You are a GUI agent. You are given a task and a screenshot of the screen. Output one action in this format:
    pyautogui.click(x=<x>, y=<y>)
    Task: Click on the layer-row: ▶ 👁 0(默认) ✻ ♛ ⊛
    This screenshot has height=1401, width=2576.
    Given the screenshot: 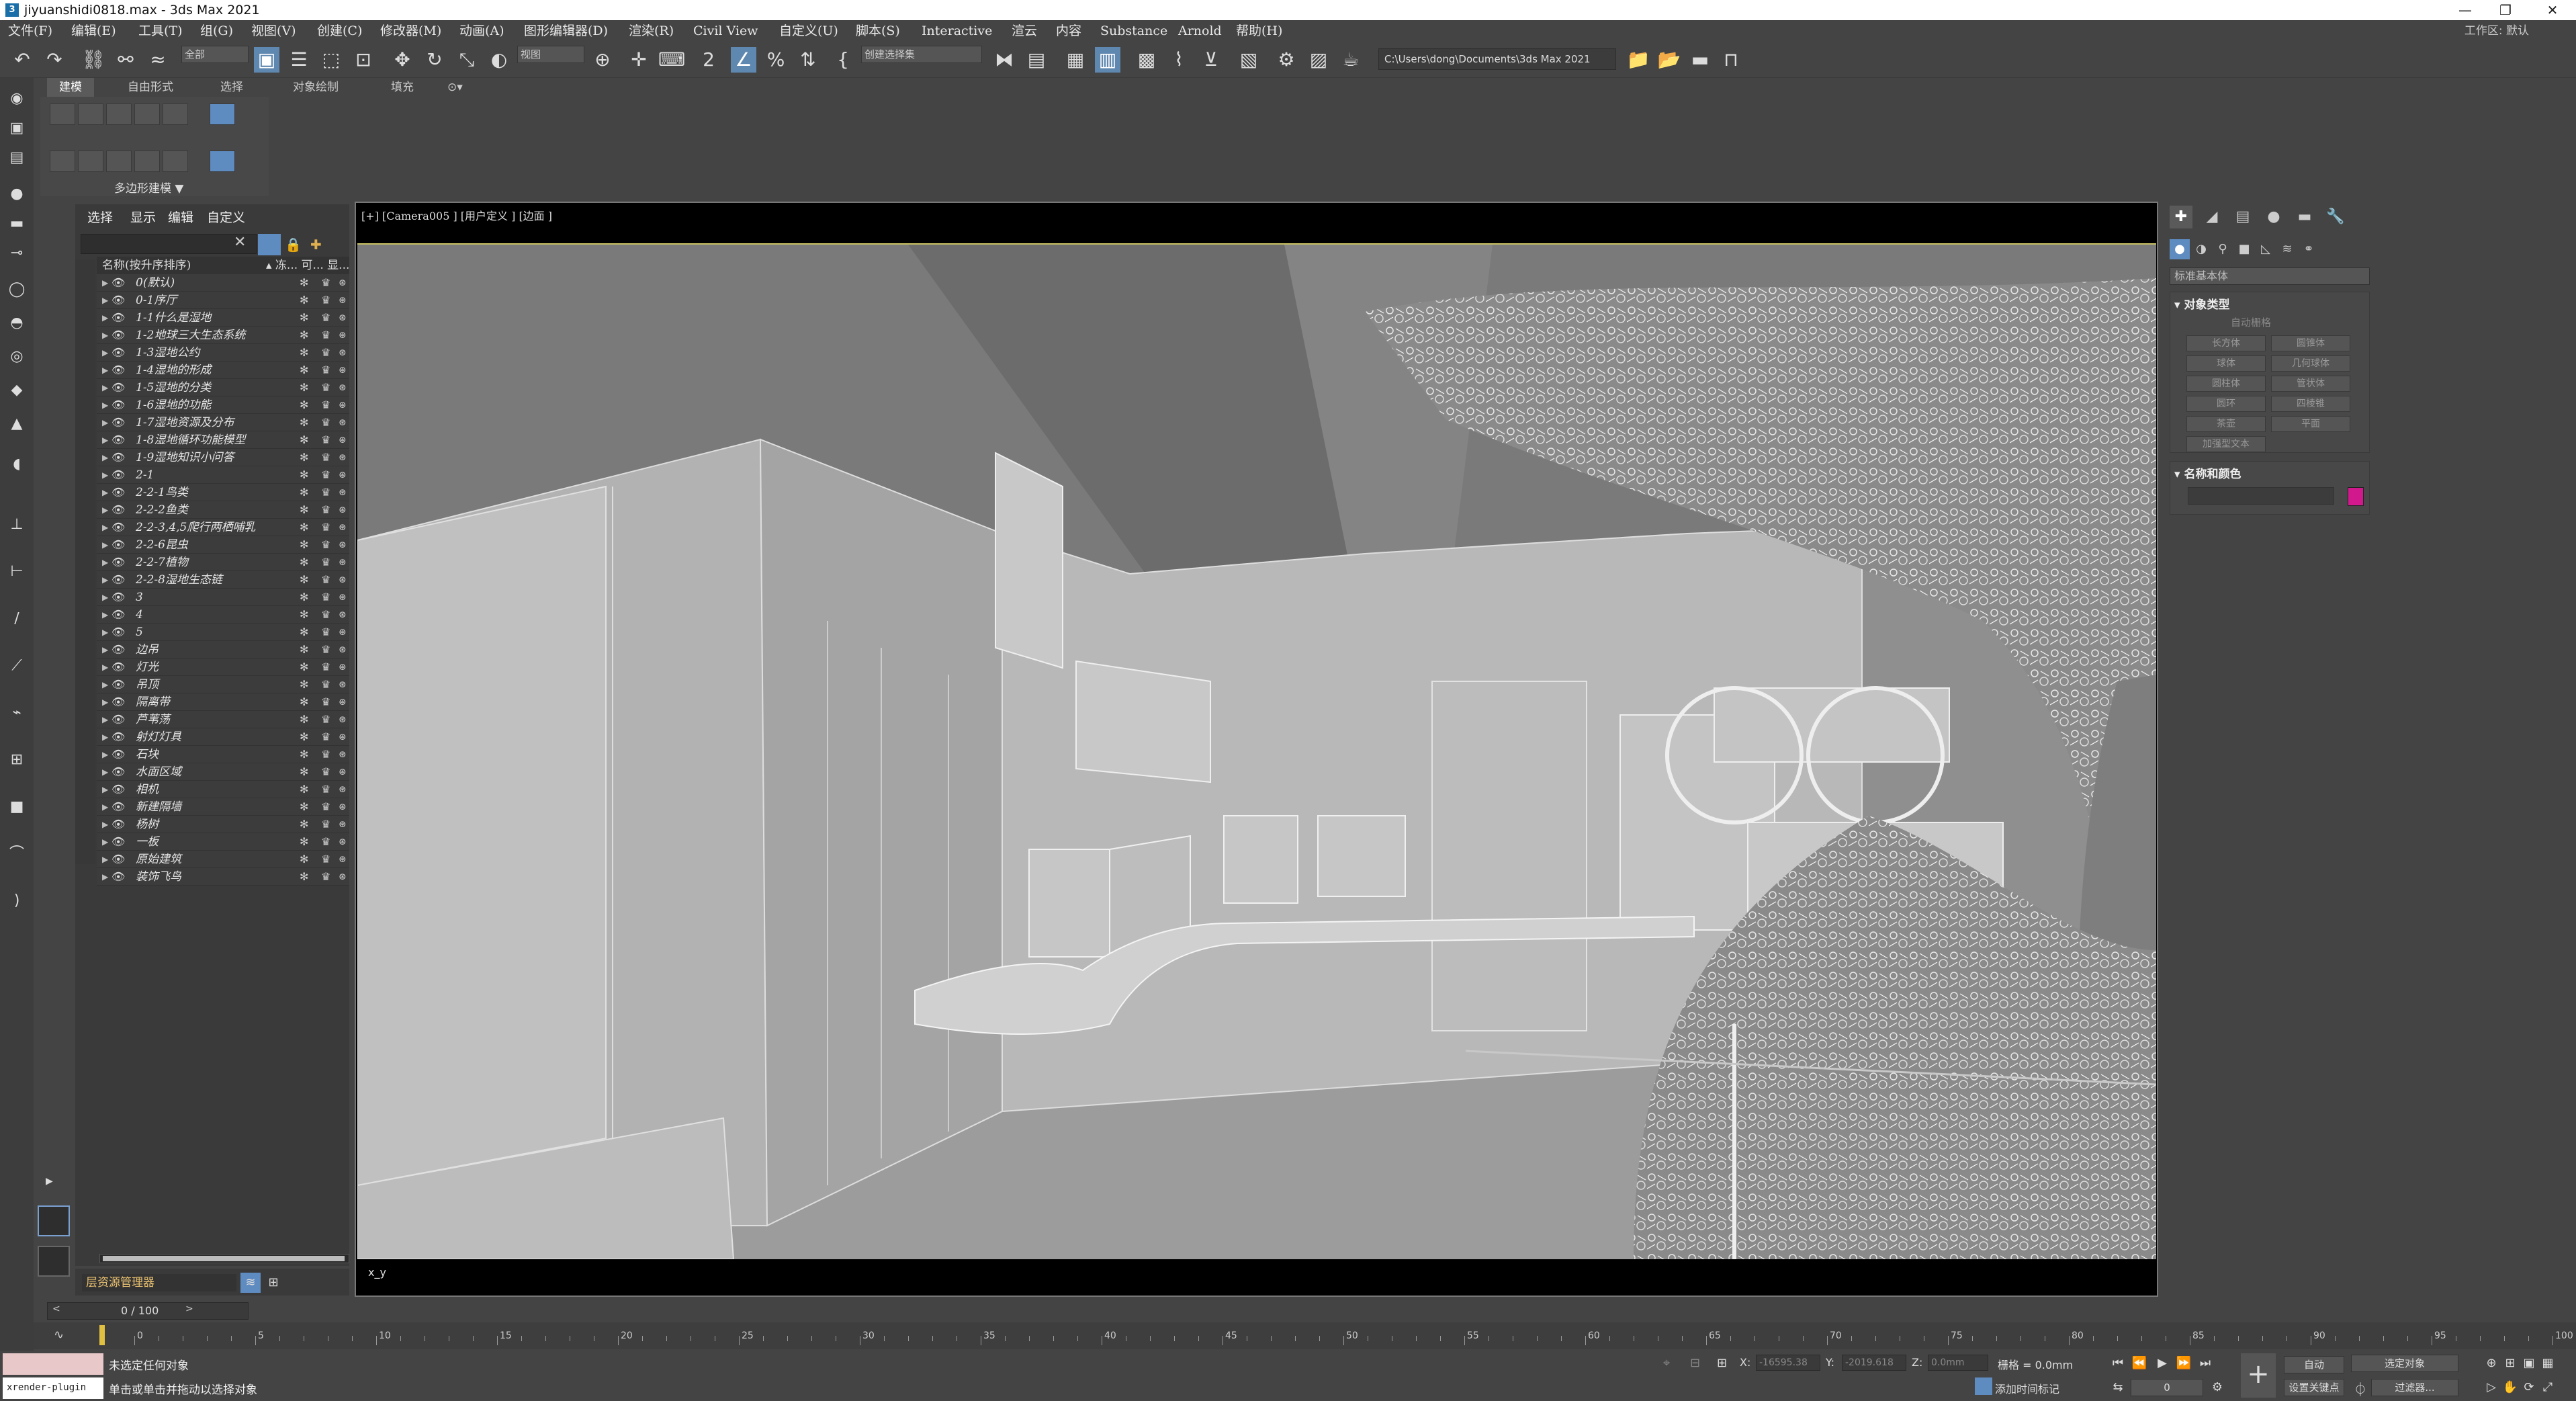 What is the action you would take?
    pyautogui.click(x=223, y=283)
    